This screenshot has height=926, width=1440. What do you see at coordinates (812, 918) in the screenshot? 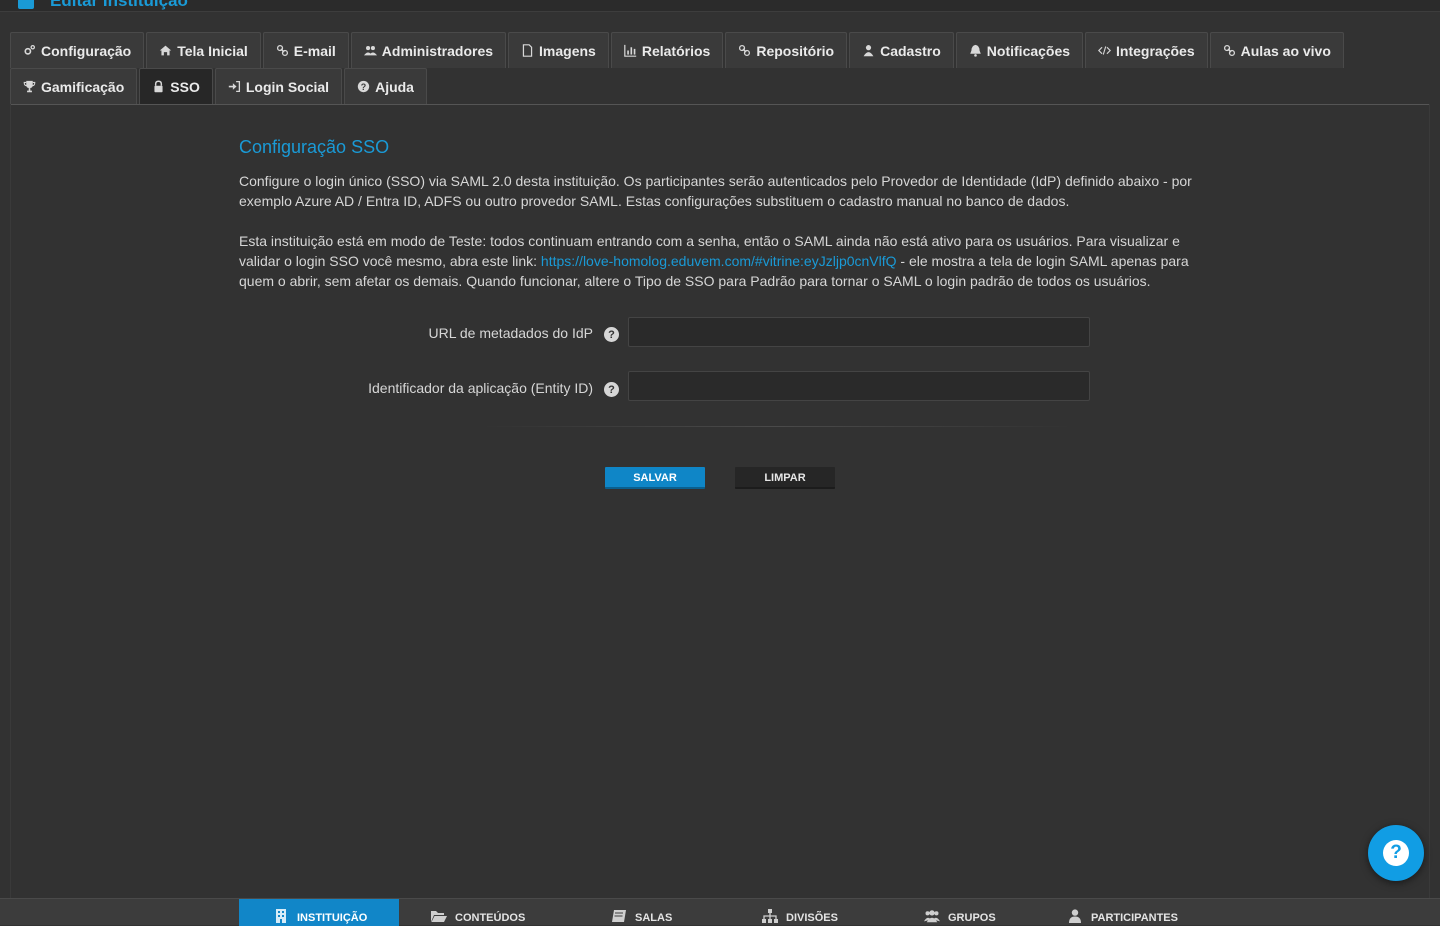
I see `bottom-nav-label: DIVISÕES` at bounding box center [812, 918].